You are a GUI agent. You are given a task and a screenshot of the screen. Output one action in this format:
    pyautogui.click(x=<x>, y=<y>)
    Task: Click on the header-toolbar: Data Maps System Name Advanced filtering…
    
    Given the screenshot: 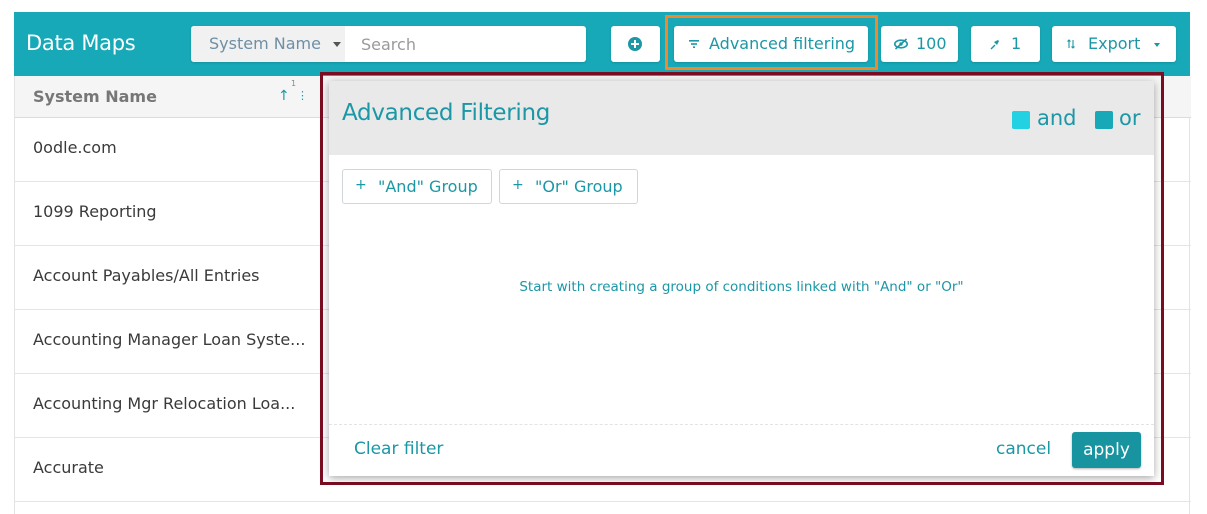 What is the action you would take?
    pyautogui.click(x=602, y=44)
    